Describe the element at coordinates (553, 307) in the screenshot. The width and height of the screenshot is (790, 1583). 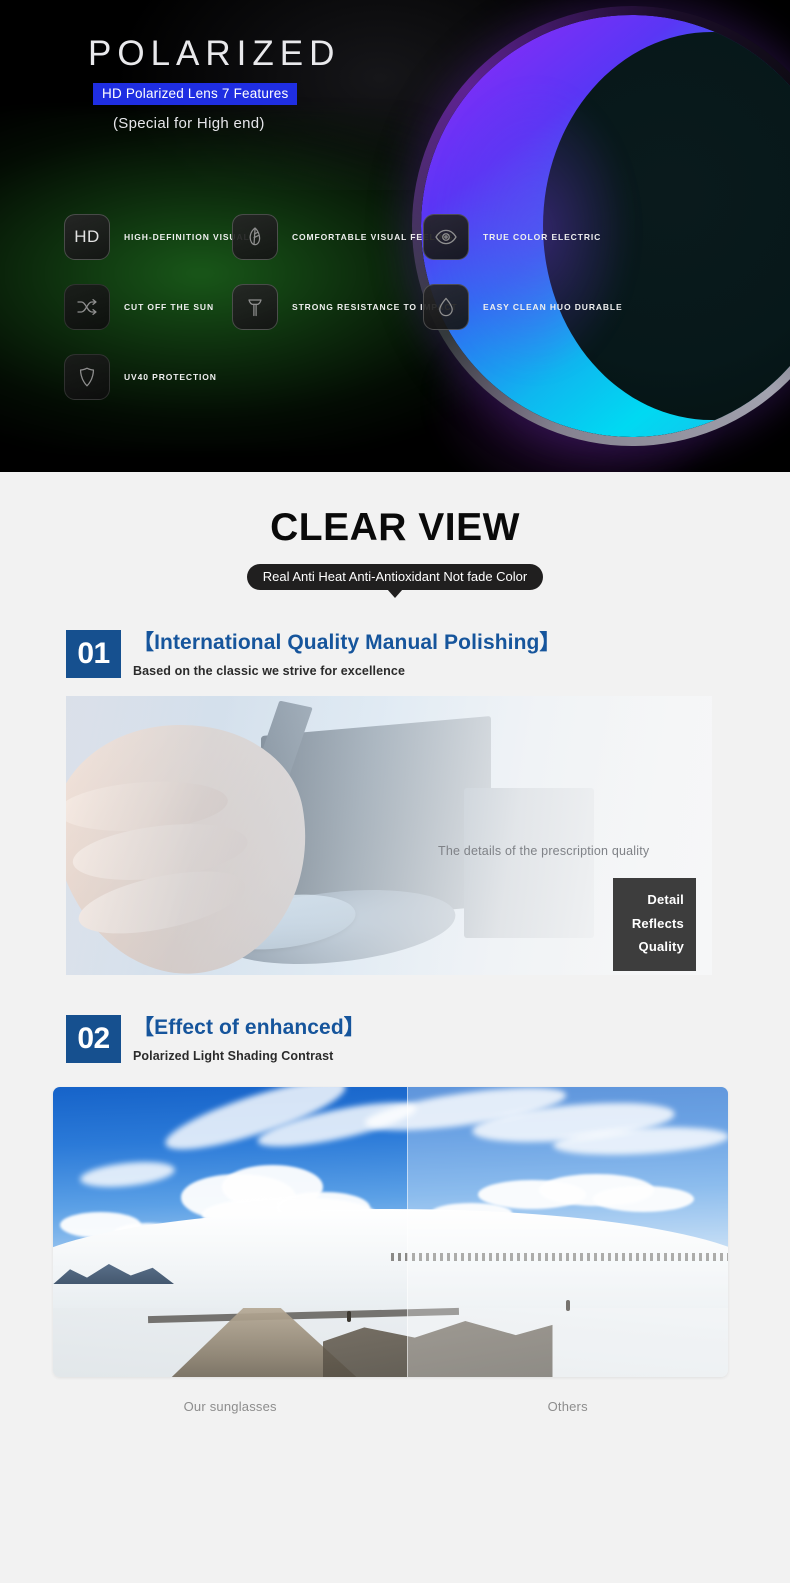
I see `feature-label: EASY CLEAN HUO DURABLE` at that location.